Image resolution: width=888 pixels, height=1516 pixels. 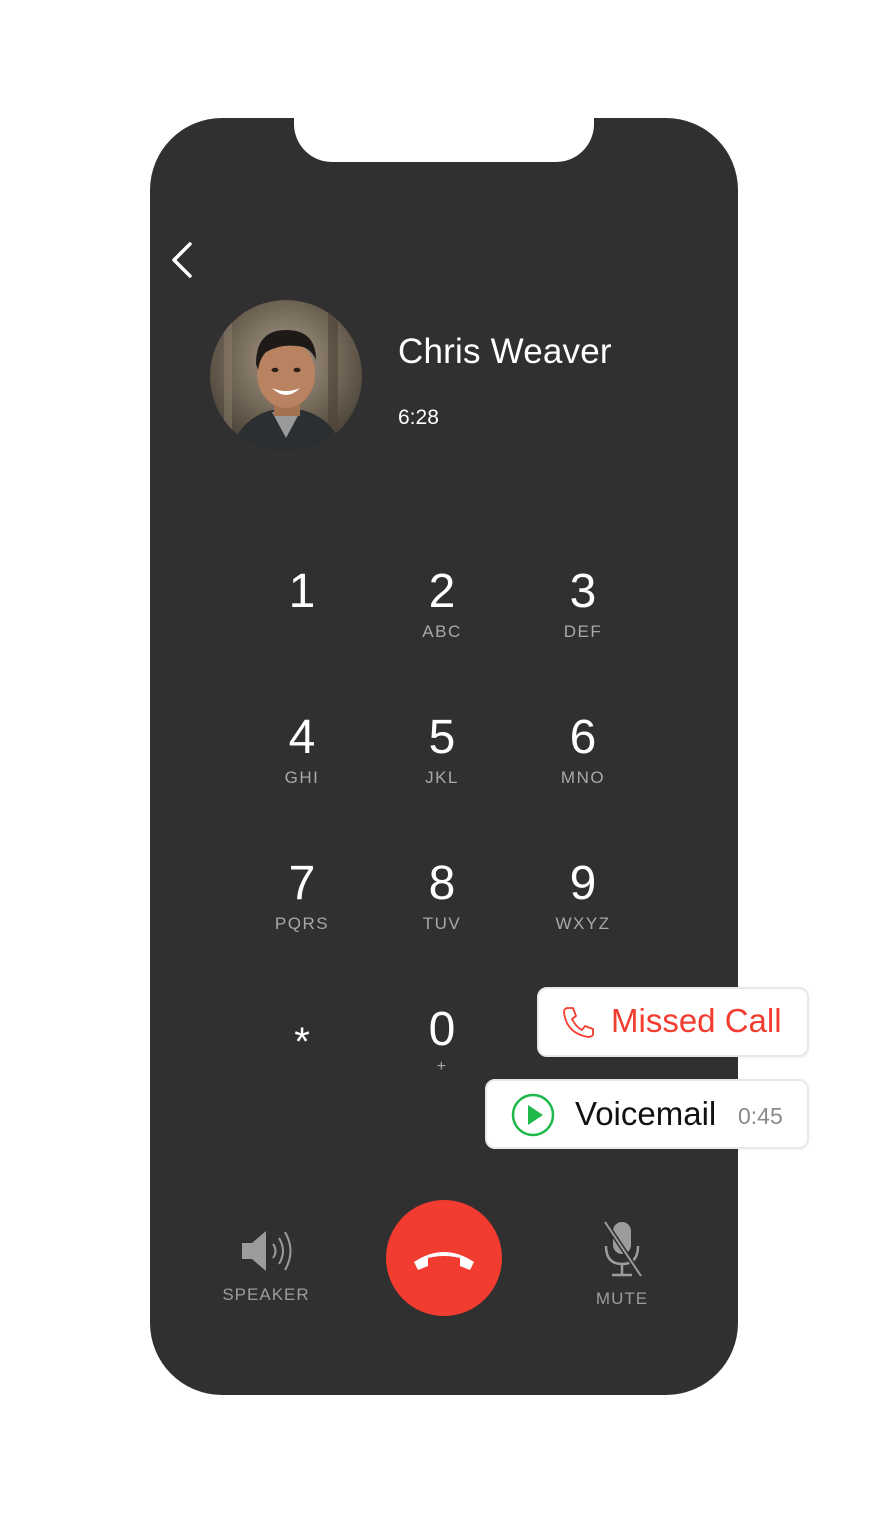 What do you see at coordinates (623, 1249) in the screenshot?
I see `mic-muted-icon` at bounding box center [623, 1249].